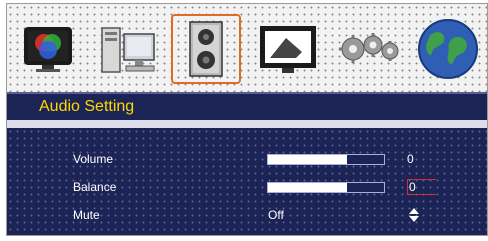 The width and height of the screenshot is (488, 241). I want to click on mute-value: Off, so click(276, 215).